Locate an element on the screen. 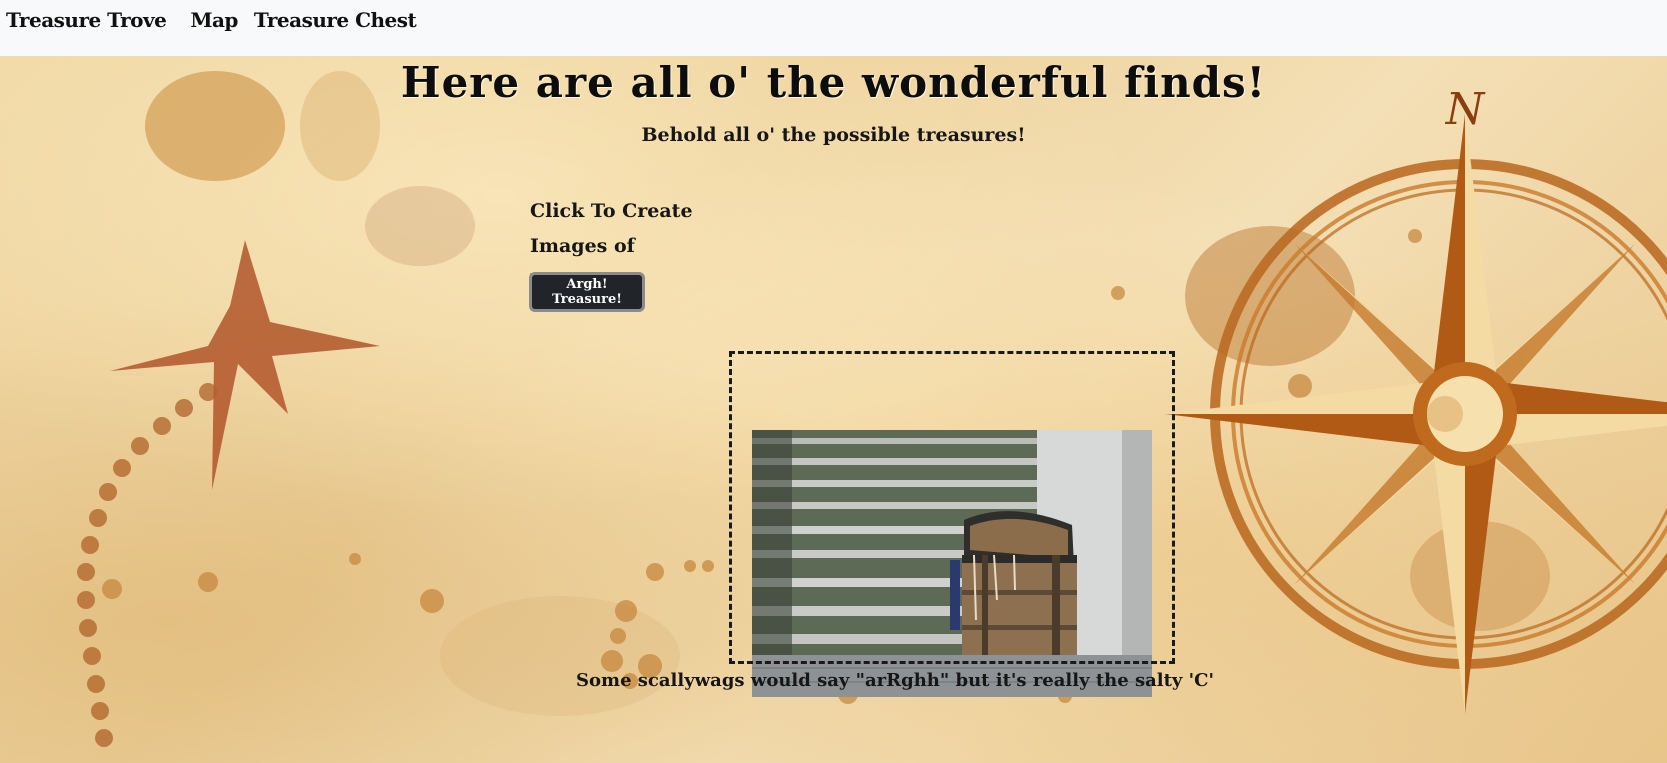  navbar: Treasure Trove Map Treasure Chest is located at coordinates (833, 28).